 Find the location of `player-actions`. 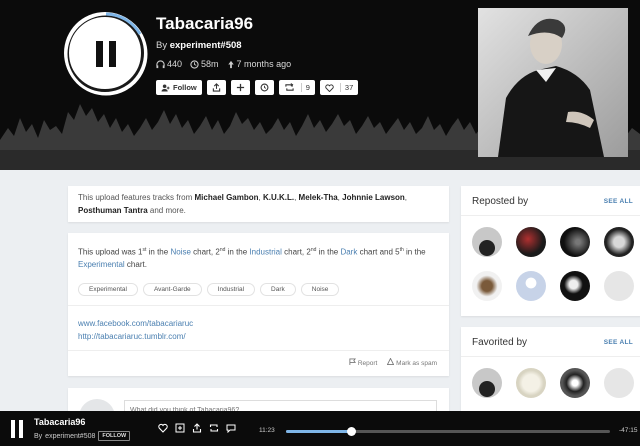

player-actions is located at coordinates (197, 428).